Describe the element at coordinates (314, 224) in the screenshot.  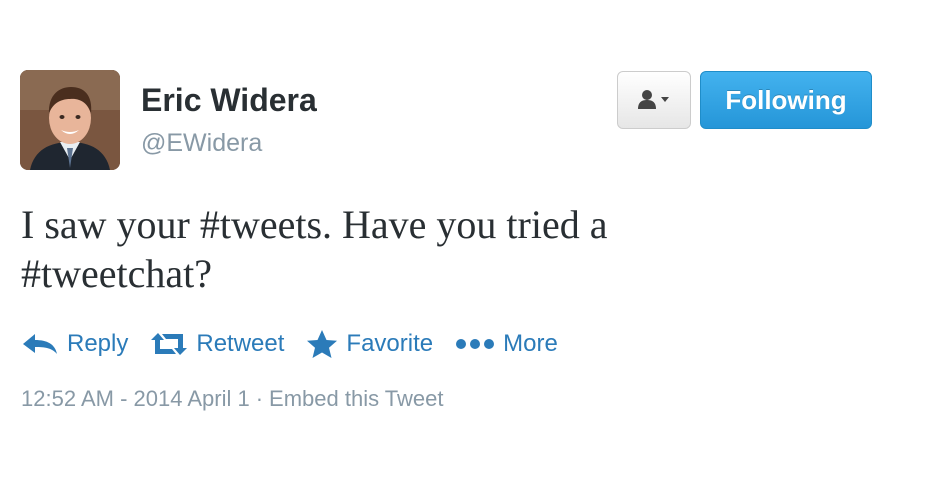
I see `tweet-text-line-1: I saw your #tweets. Have you tried a` at that location.